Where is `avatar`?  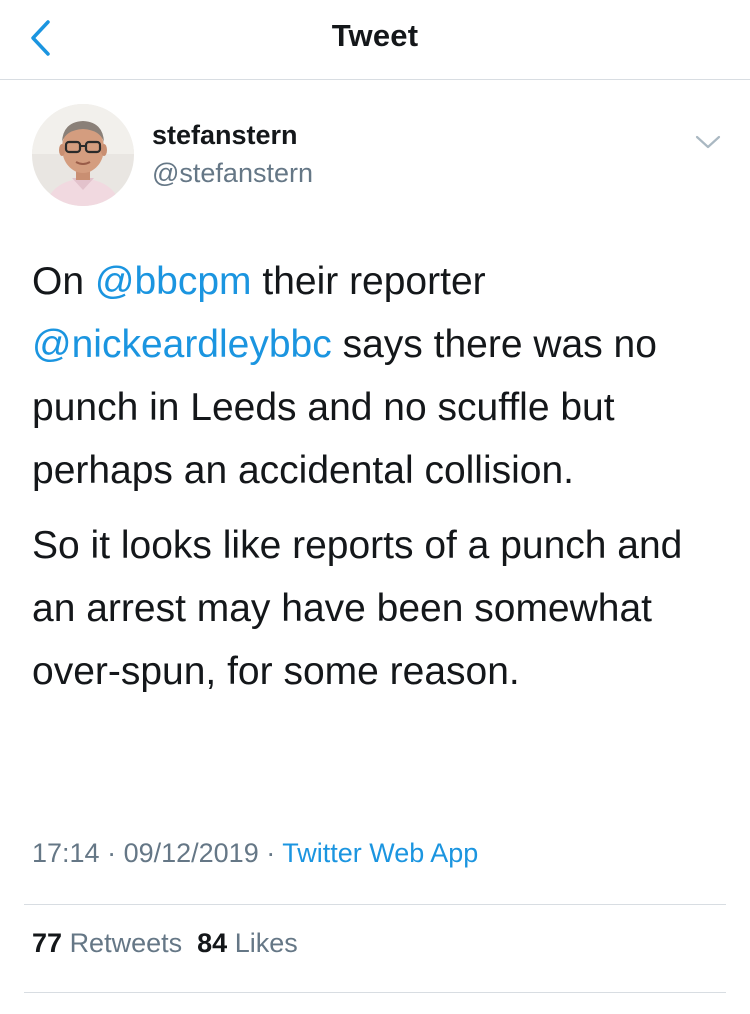
avatar is located at coordinates (83, 155).